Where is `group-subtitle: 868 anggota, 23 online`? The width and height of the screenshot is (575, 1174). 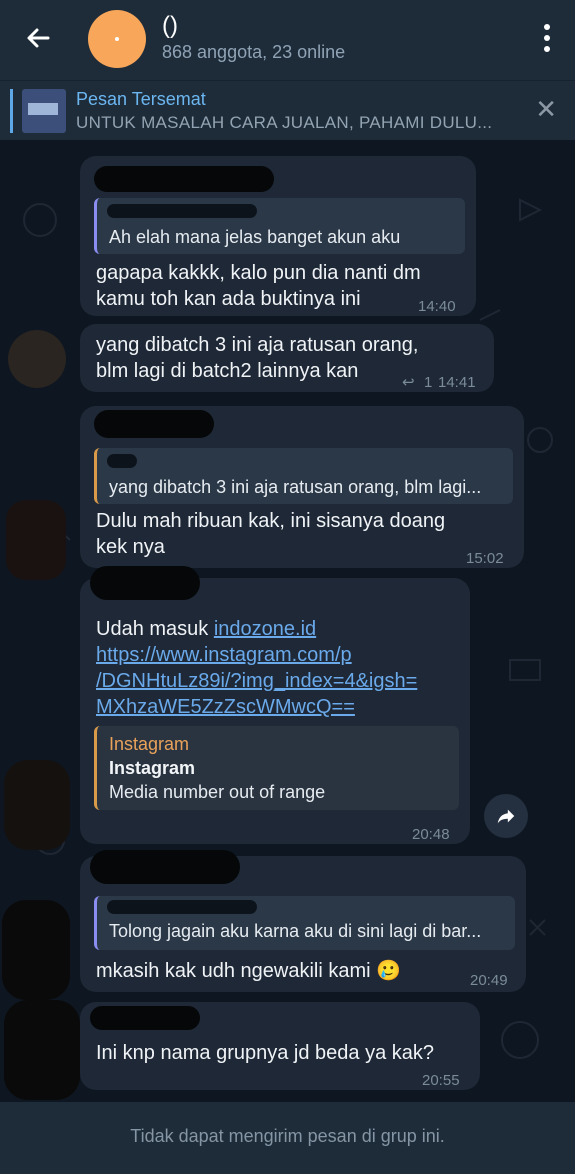 group-subtitle: 868 anggota, 23 online is located at coordinates (254, 52).